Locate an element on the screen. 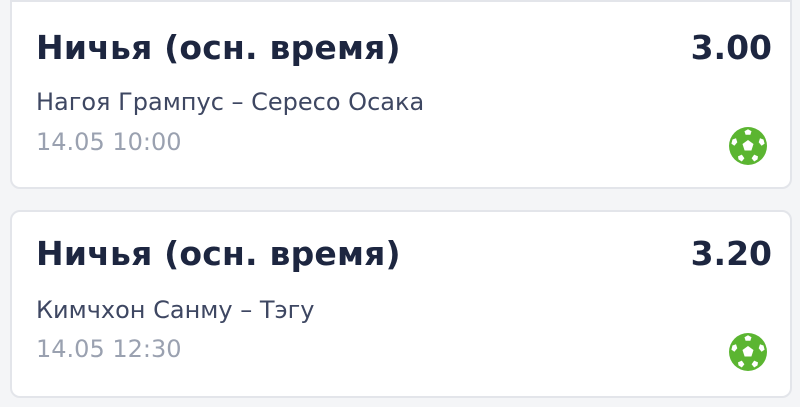  bet-odds: 3.00 is located at coordinates (731, 47).